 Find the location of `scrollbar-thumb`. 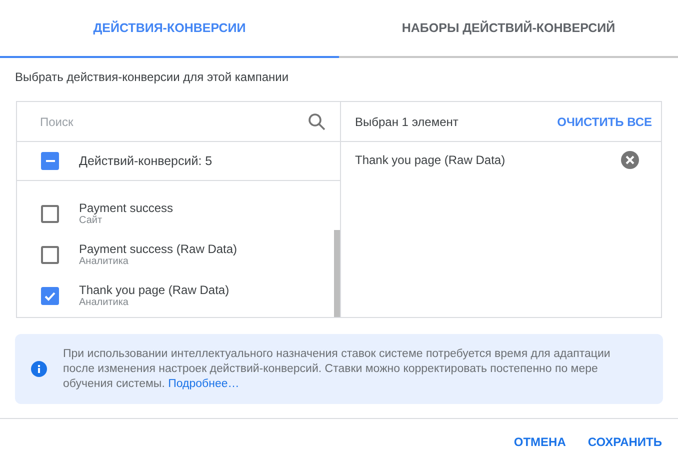

scrollbar-thumb is located at coordinates (337, 273).